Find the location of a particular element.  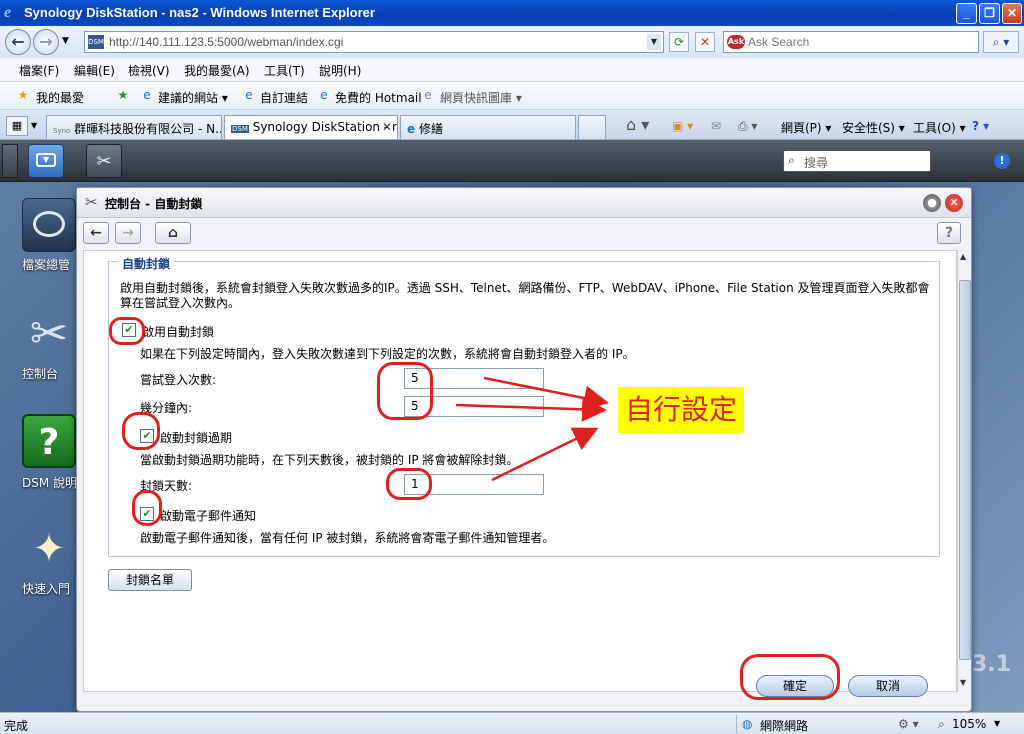

status-text: 完成 is located at coordinates (16, 726).